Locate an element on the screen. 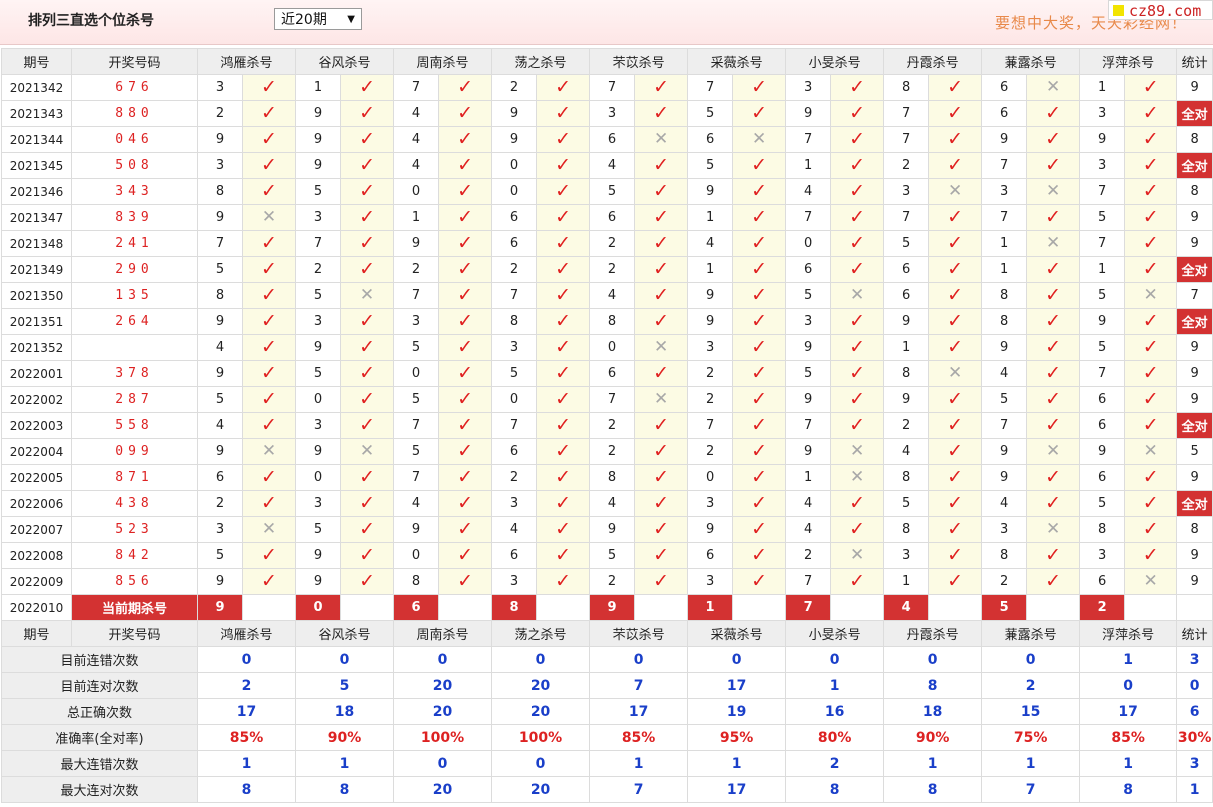 The width and height of the screenshot is (1213, 807). stat-cell: 全对 is located at coordinates (1194, 321).